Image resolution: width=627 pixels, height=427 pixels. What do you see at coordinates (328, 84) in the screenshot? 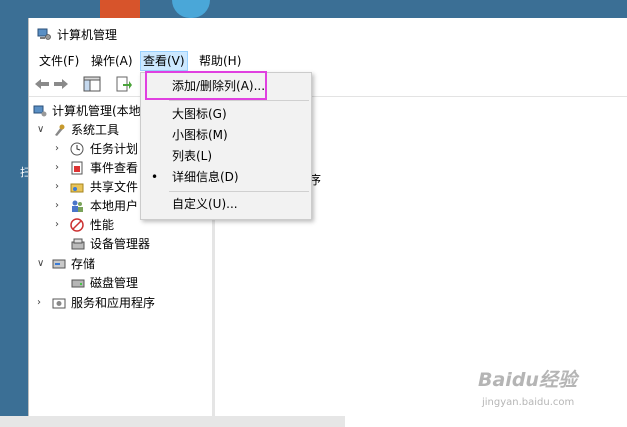
I see `toolbar` at bounding box center [328, 84].